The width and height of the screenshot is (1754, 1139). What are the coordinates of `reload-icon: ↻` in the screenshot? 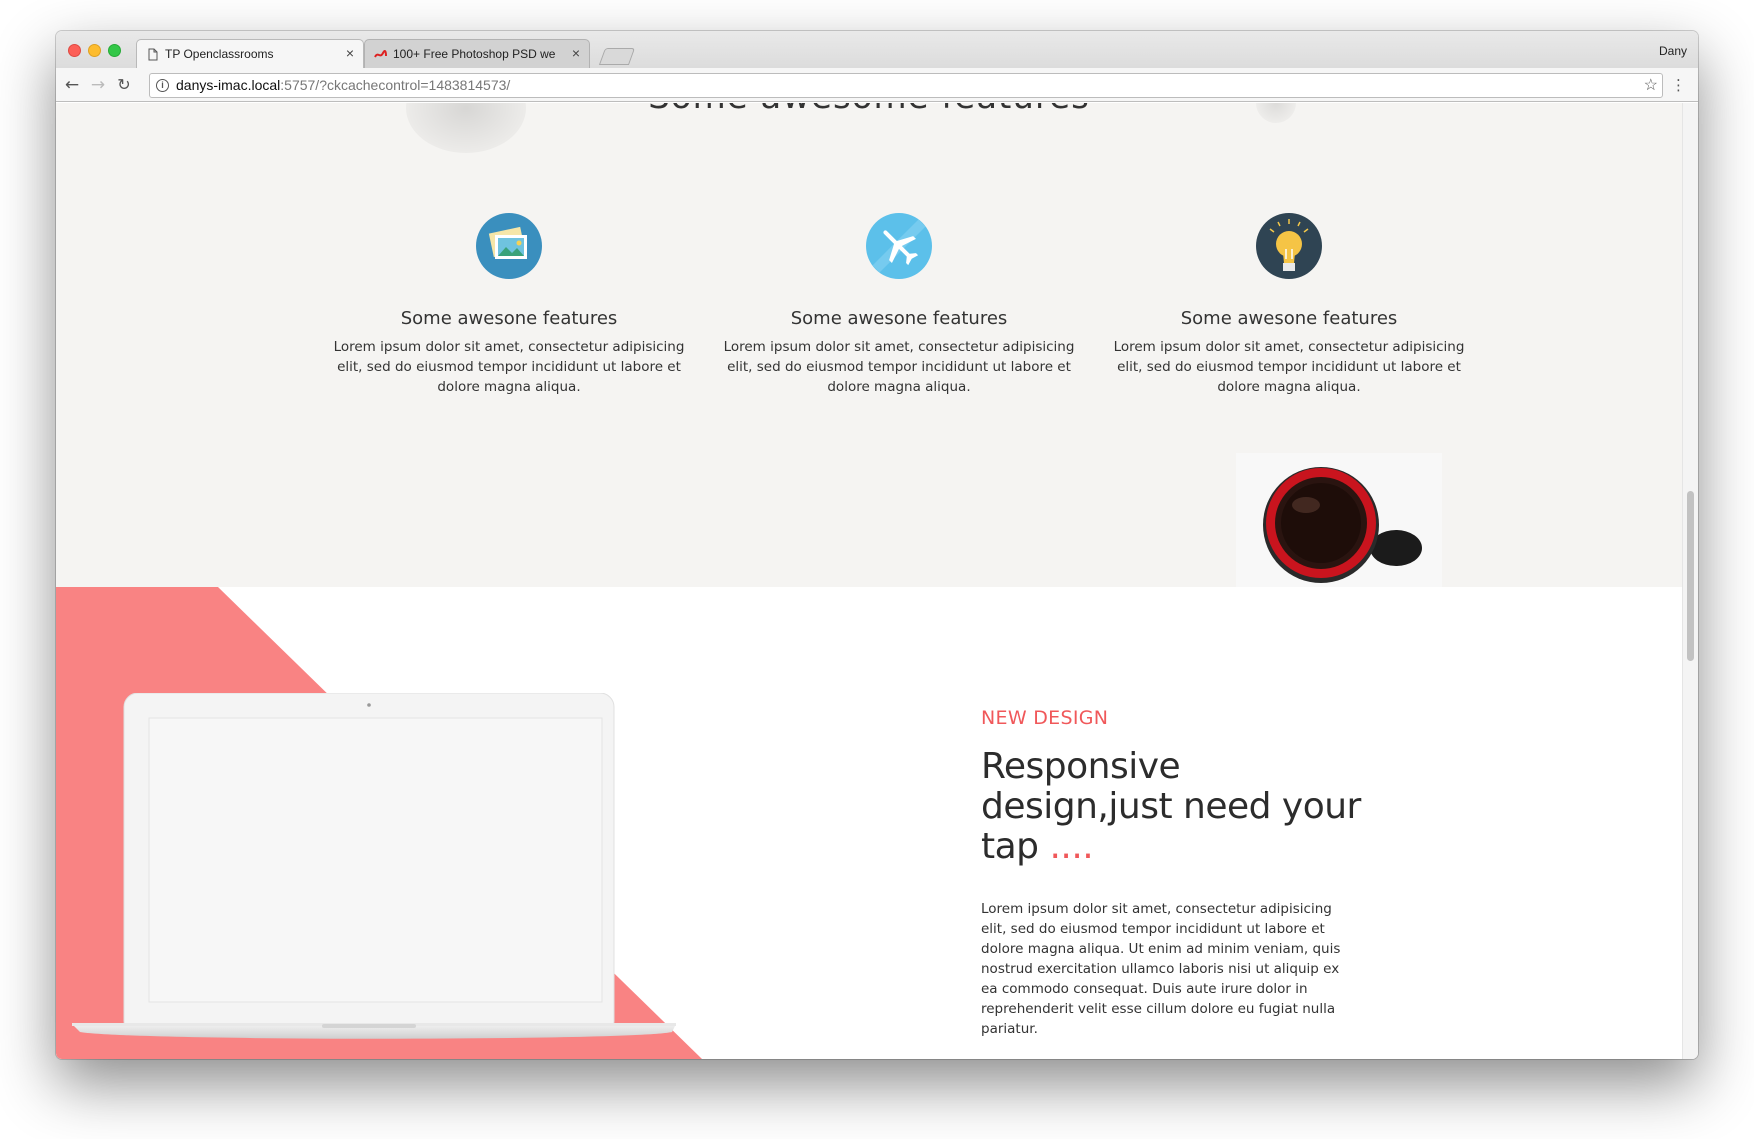 It's located at (124, 85).